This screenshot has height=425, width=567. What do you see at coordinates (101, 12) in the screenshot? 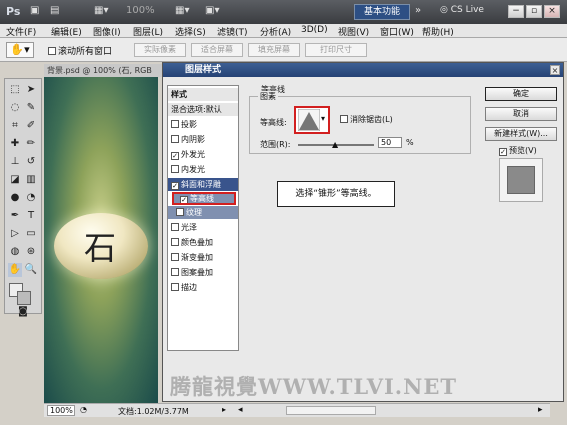
I see `view-extras-icon: ▦▾` at bounding box center [101, 12].